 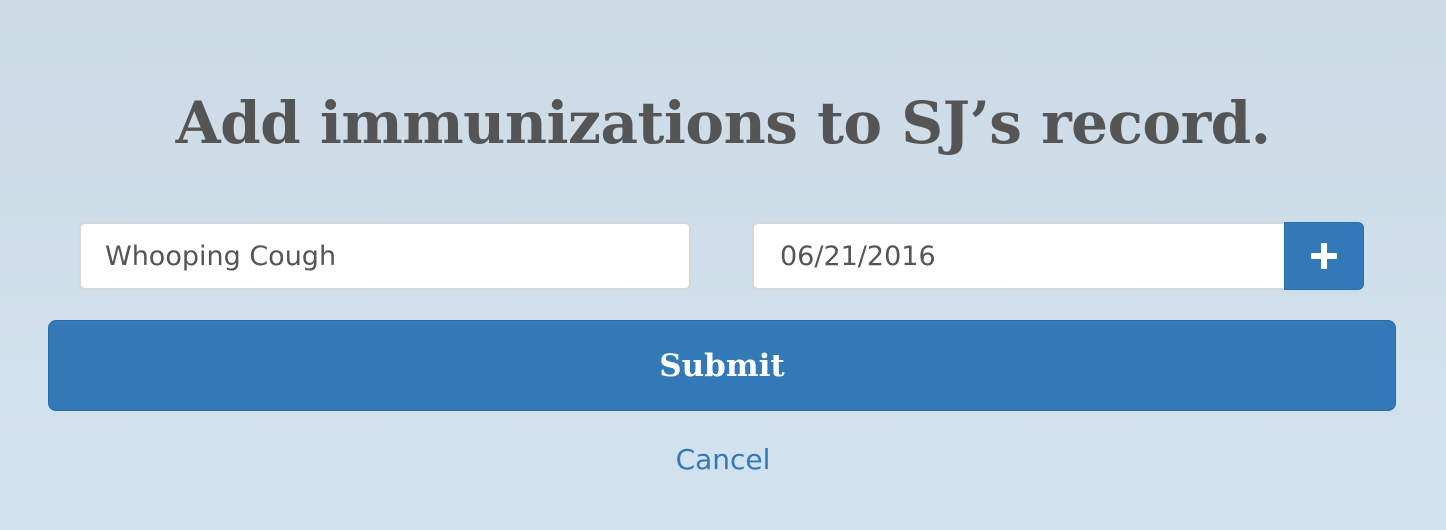 I want to click on page-title: Add immunizations to SJ’s record., so click(x=723, y=123).